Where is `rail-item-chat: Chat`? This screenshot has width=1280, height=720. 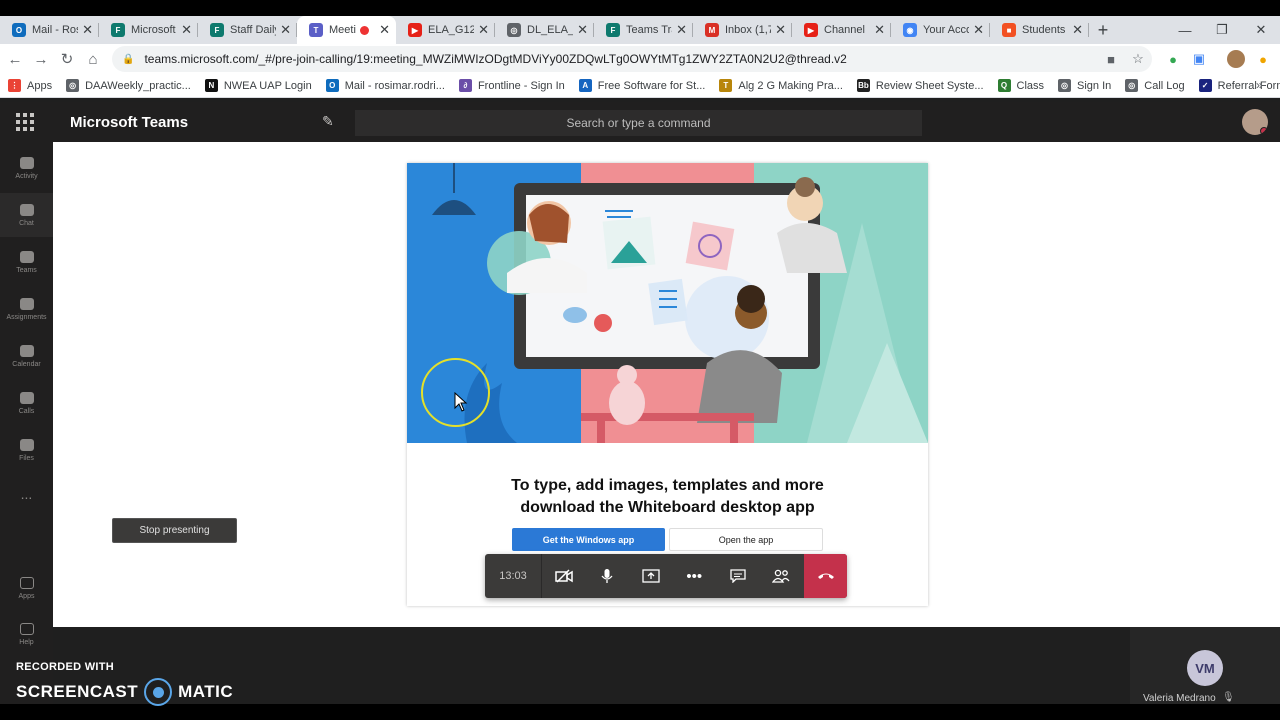
rail-item-chat: Chat is located at coordinates (26, 215).